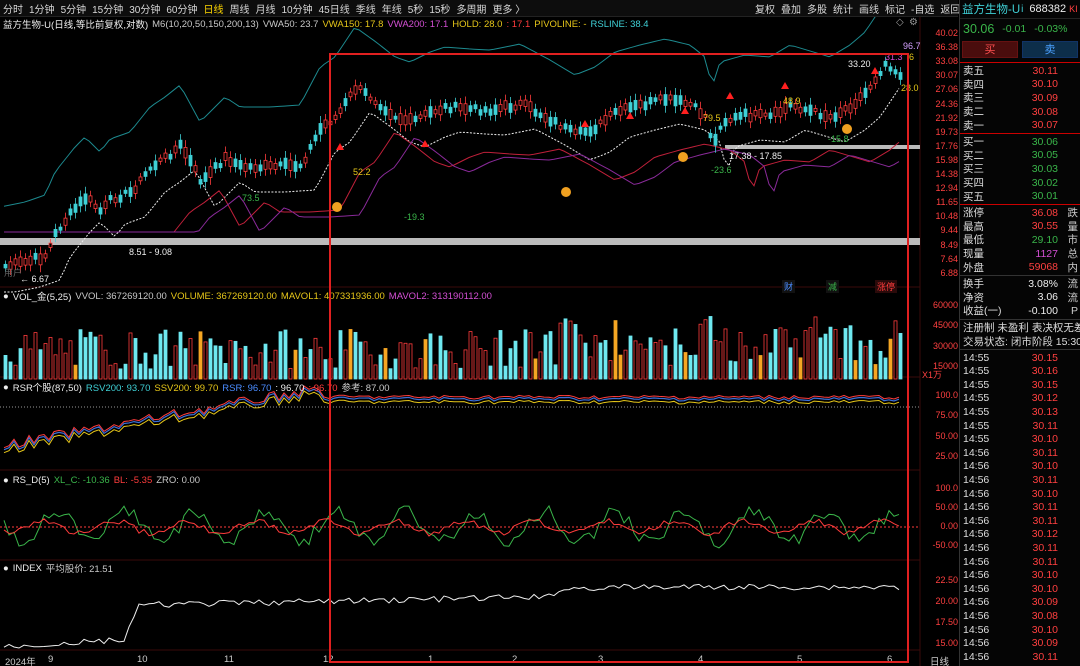  Describe the element at coordinates (13, 8) in the screenshot. I see `period-tab-0: 分时` at that location.